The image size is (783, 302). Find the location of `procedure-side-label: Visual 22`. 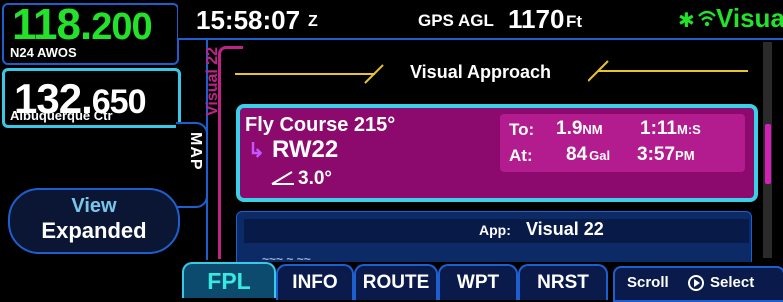

procedure-side-label: Visual 22 is located at coordinates (212, 81).